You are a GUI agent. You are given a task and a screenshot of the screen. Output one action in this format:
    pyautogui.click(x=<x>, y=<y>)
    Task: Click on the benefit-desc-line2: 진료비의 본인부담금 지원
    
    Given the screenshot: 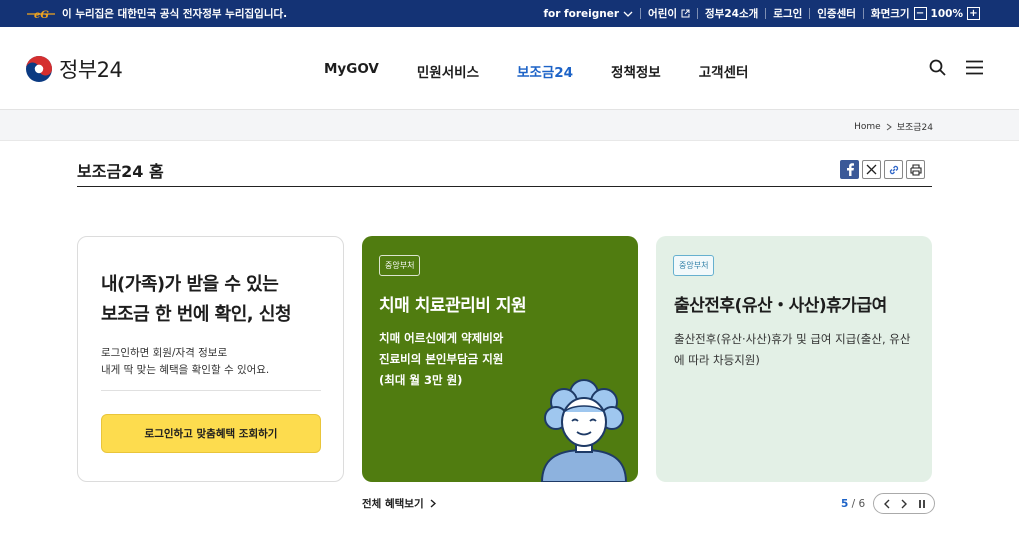 What is the action you would take?
    pyautogui.click(x=441, y=359)
    